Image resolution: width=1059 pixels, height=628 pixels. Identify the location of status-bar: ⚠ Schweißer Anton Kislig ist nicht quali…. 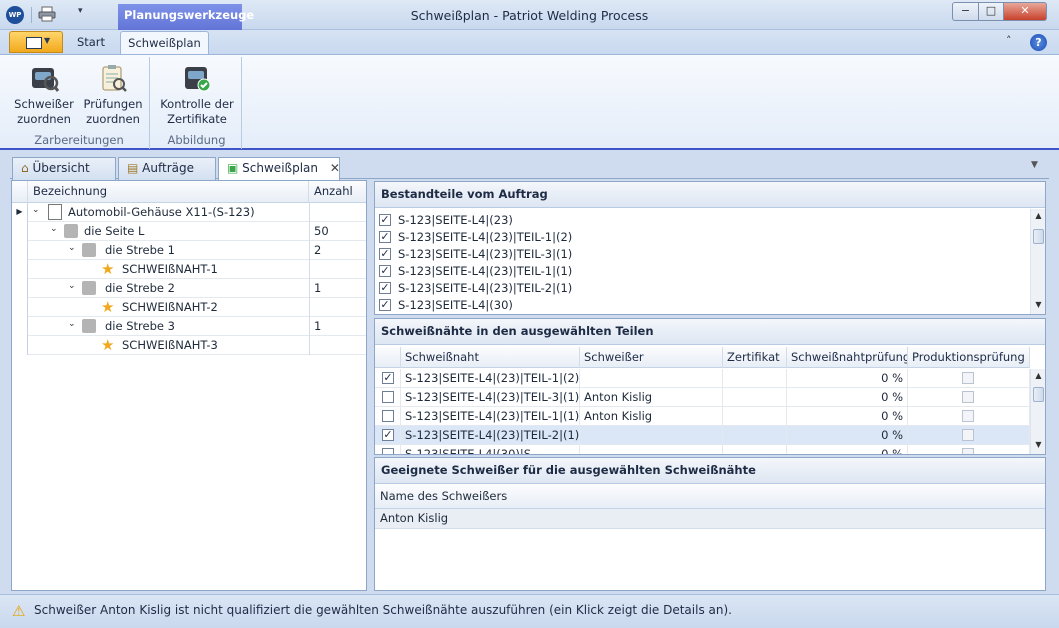
(529, 611).